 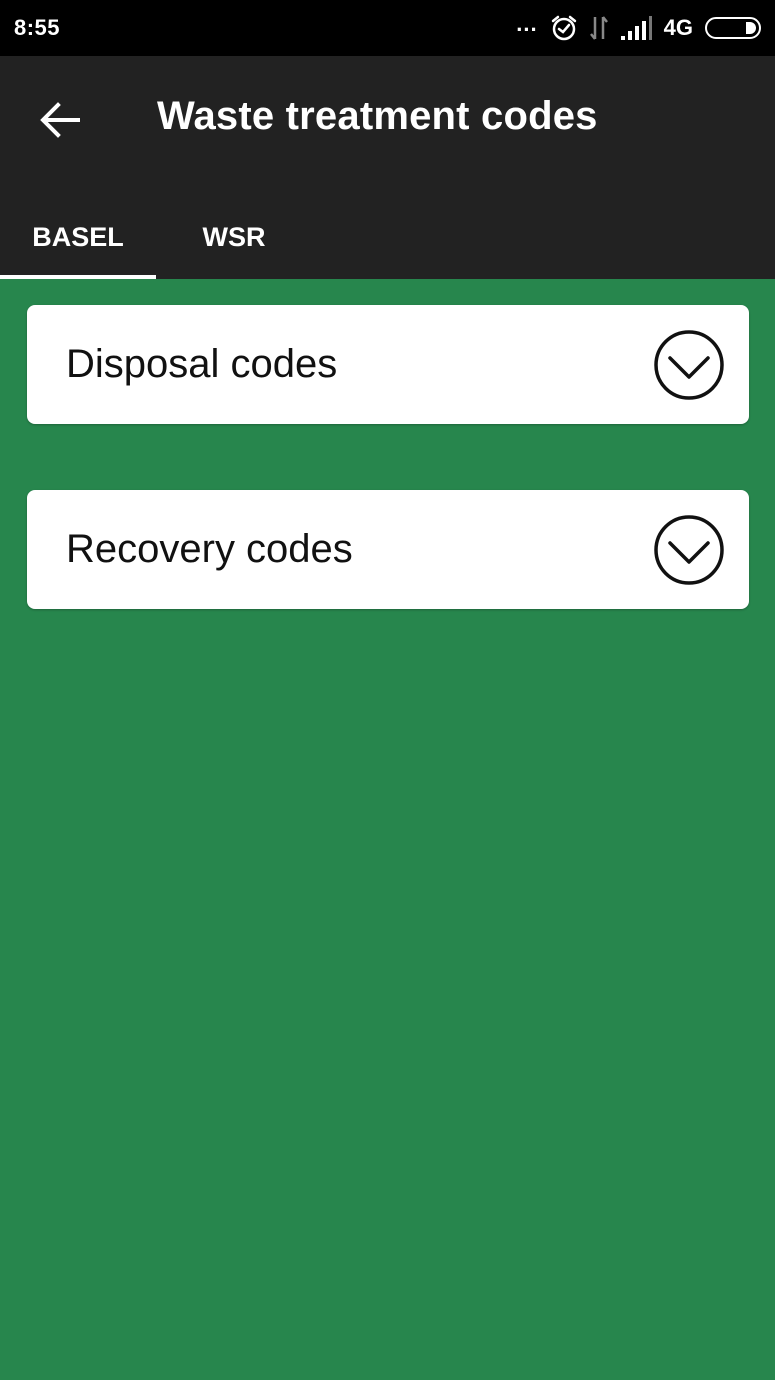 What do you see at coordinates (598, 28) in the screenshot?
I see `data-transfer-icon` at bounding box center [598, 28].